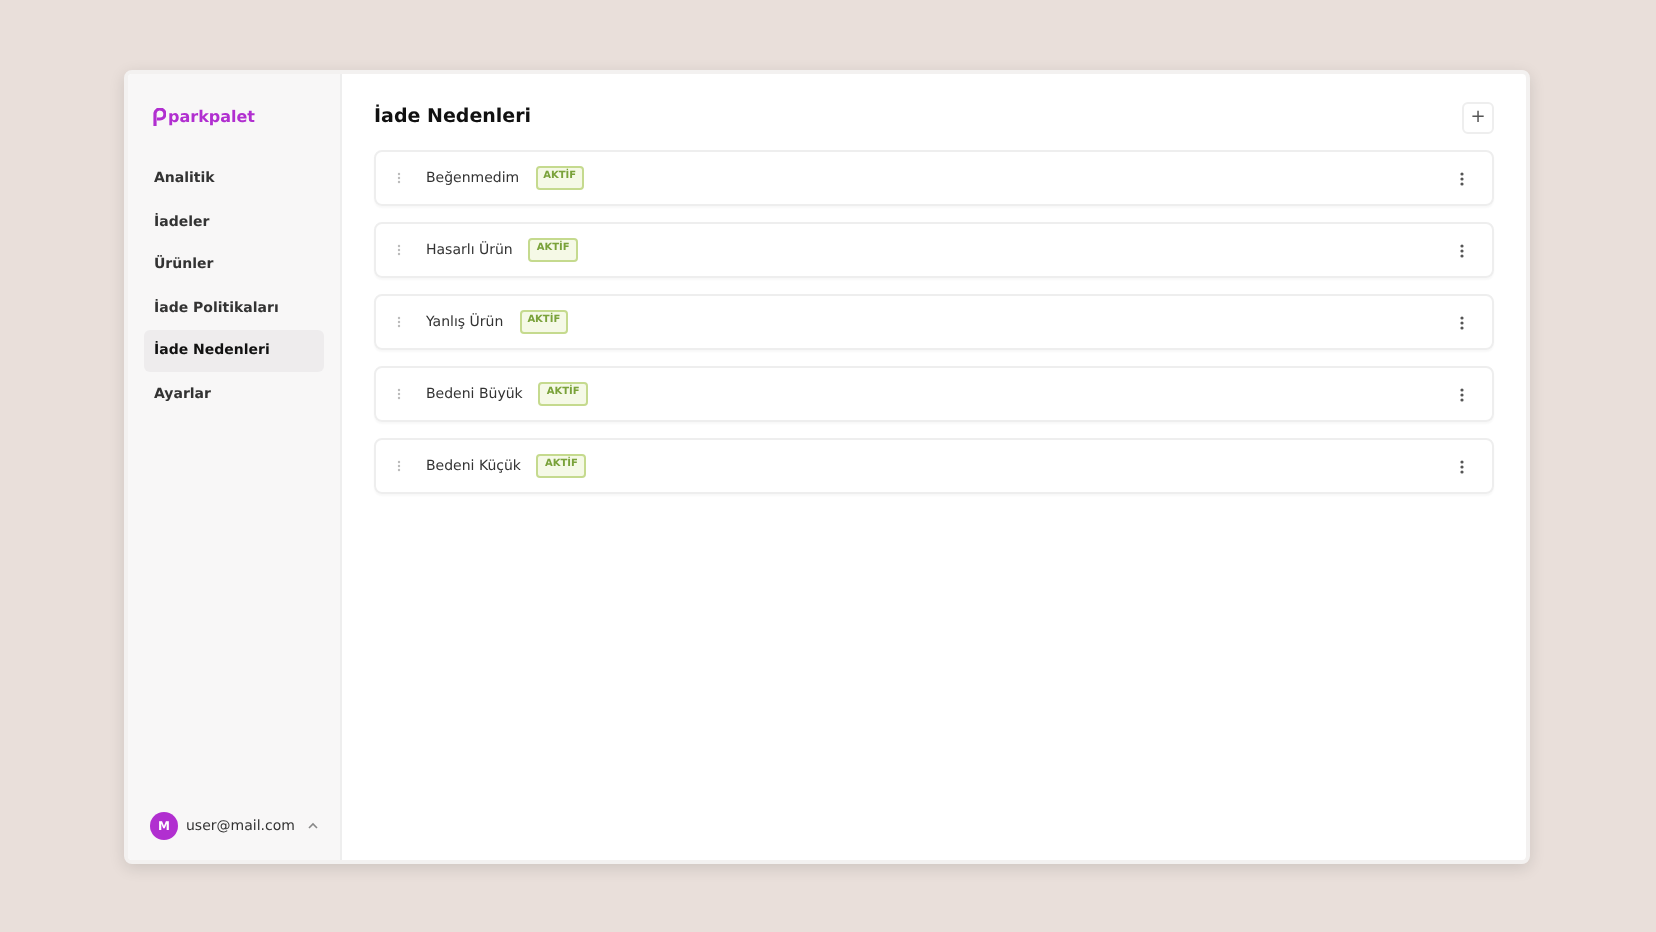  Describe the element at coordinates (313, 826) in the screenshot. I see `chevron-up-icon` at that location.